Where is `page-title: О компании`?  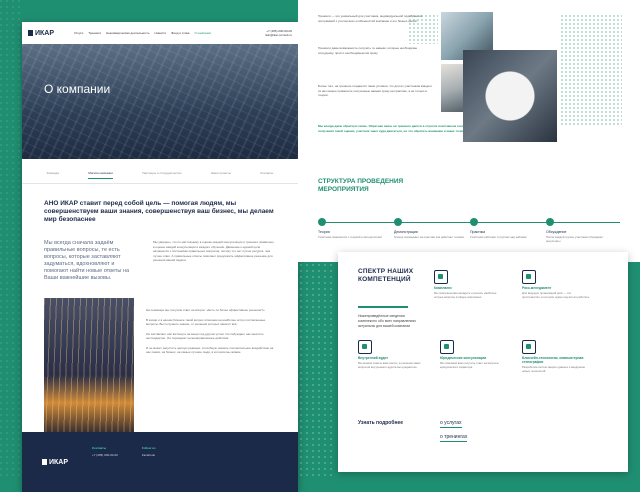
page-title: О компании is located at coordinates (77, 89).